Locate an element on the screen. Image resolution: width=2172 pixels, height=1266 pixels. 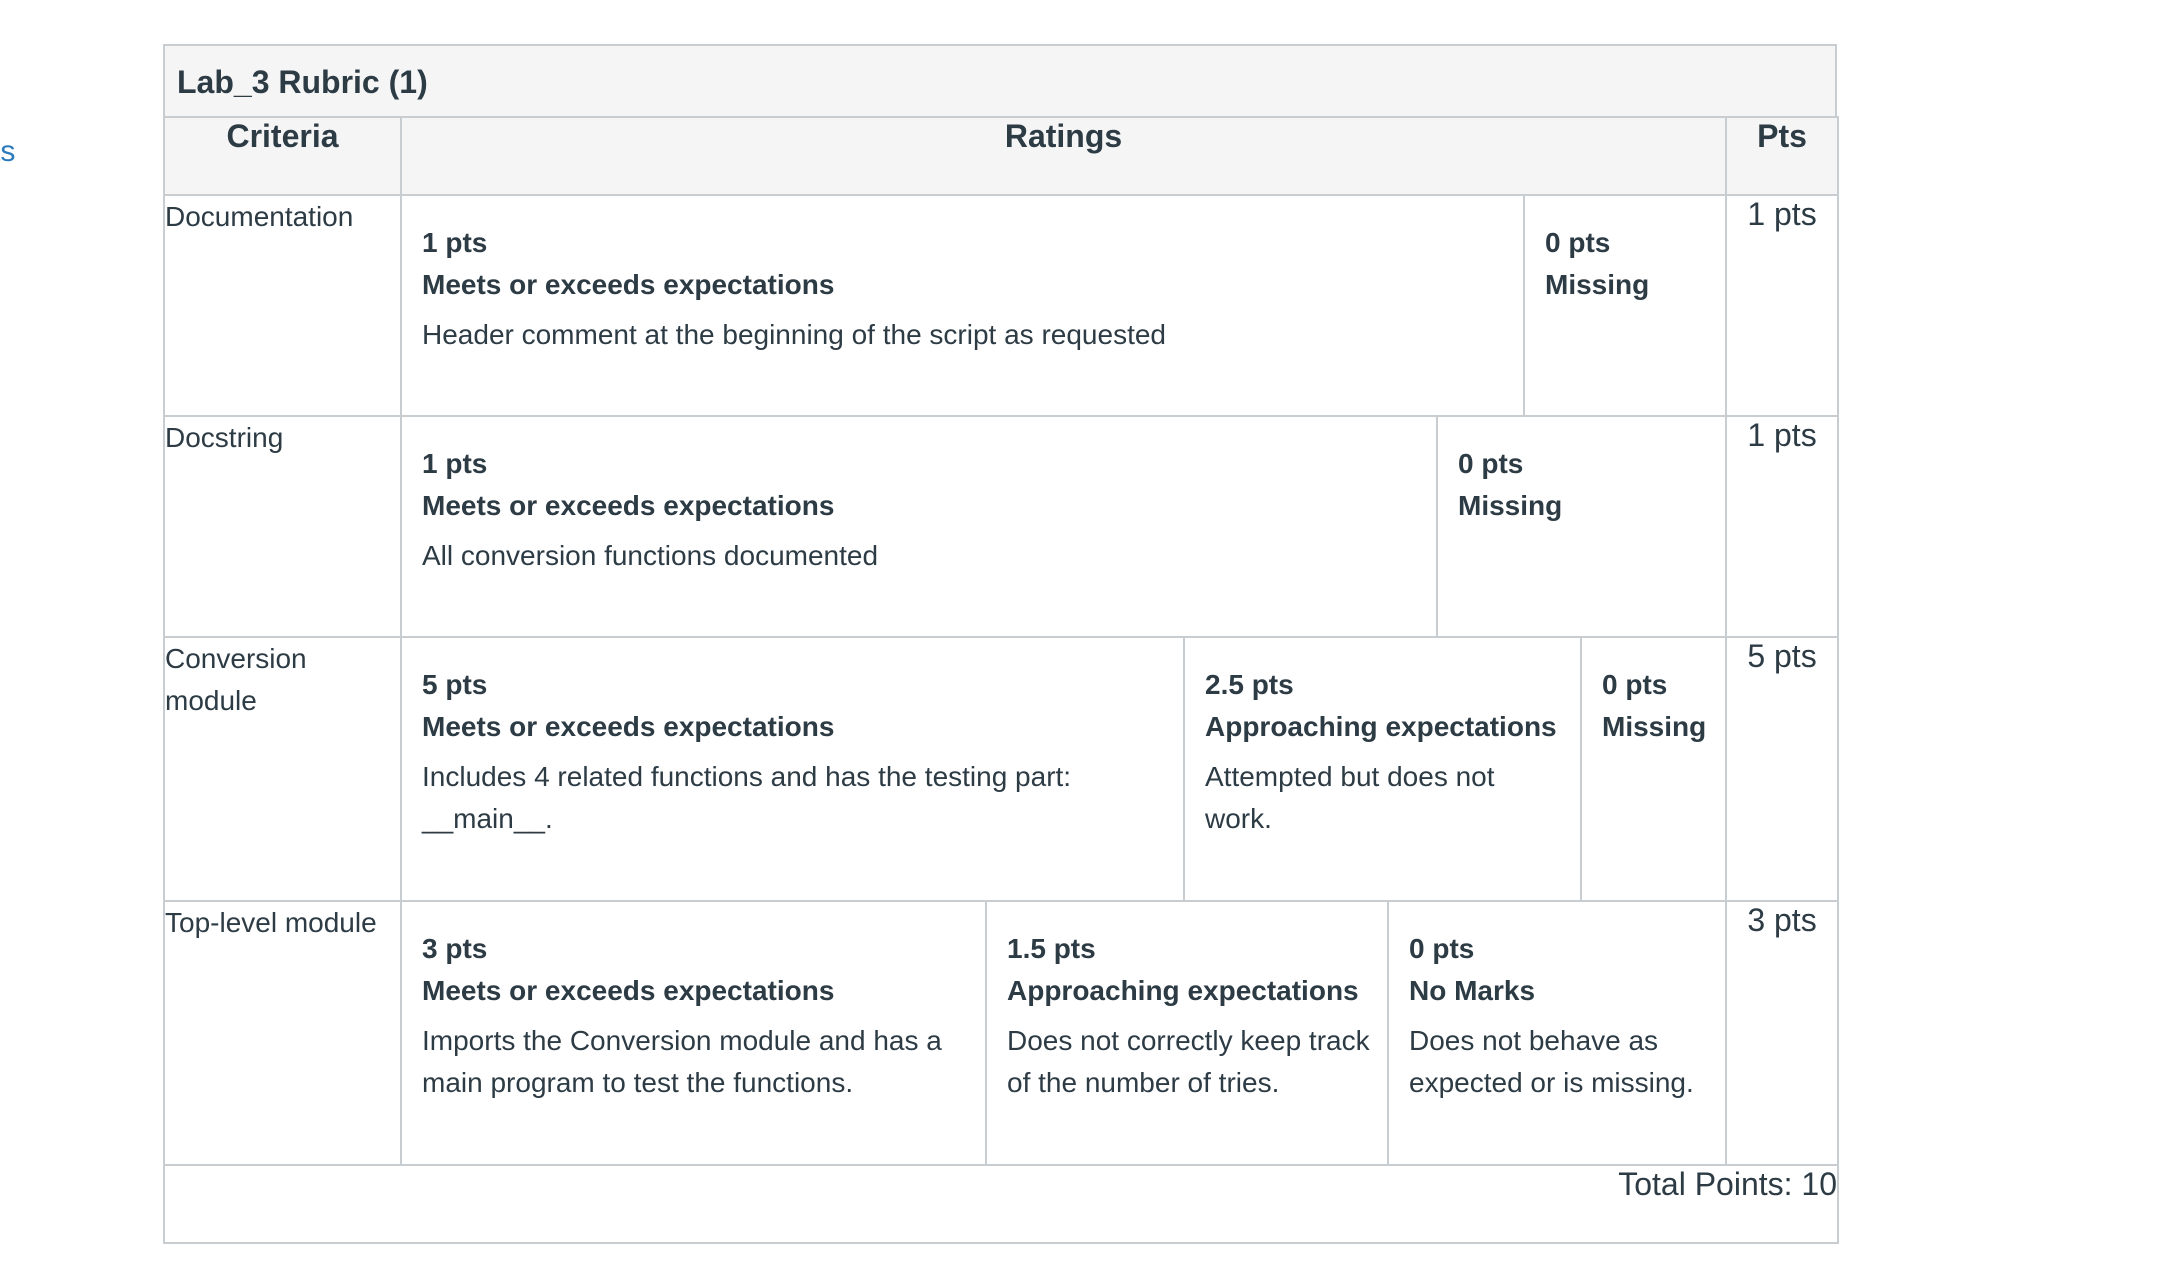
criterion-points: 3 pts is located at coordinates (1782, 1033).